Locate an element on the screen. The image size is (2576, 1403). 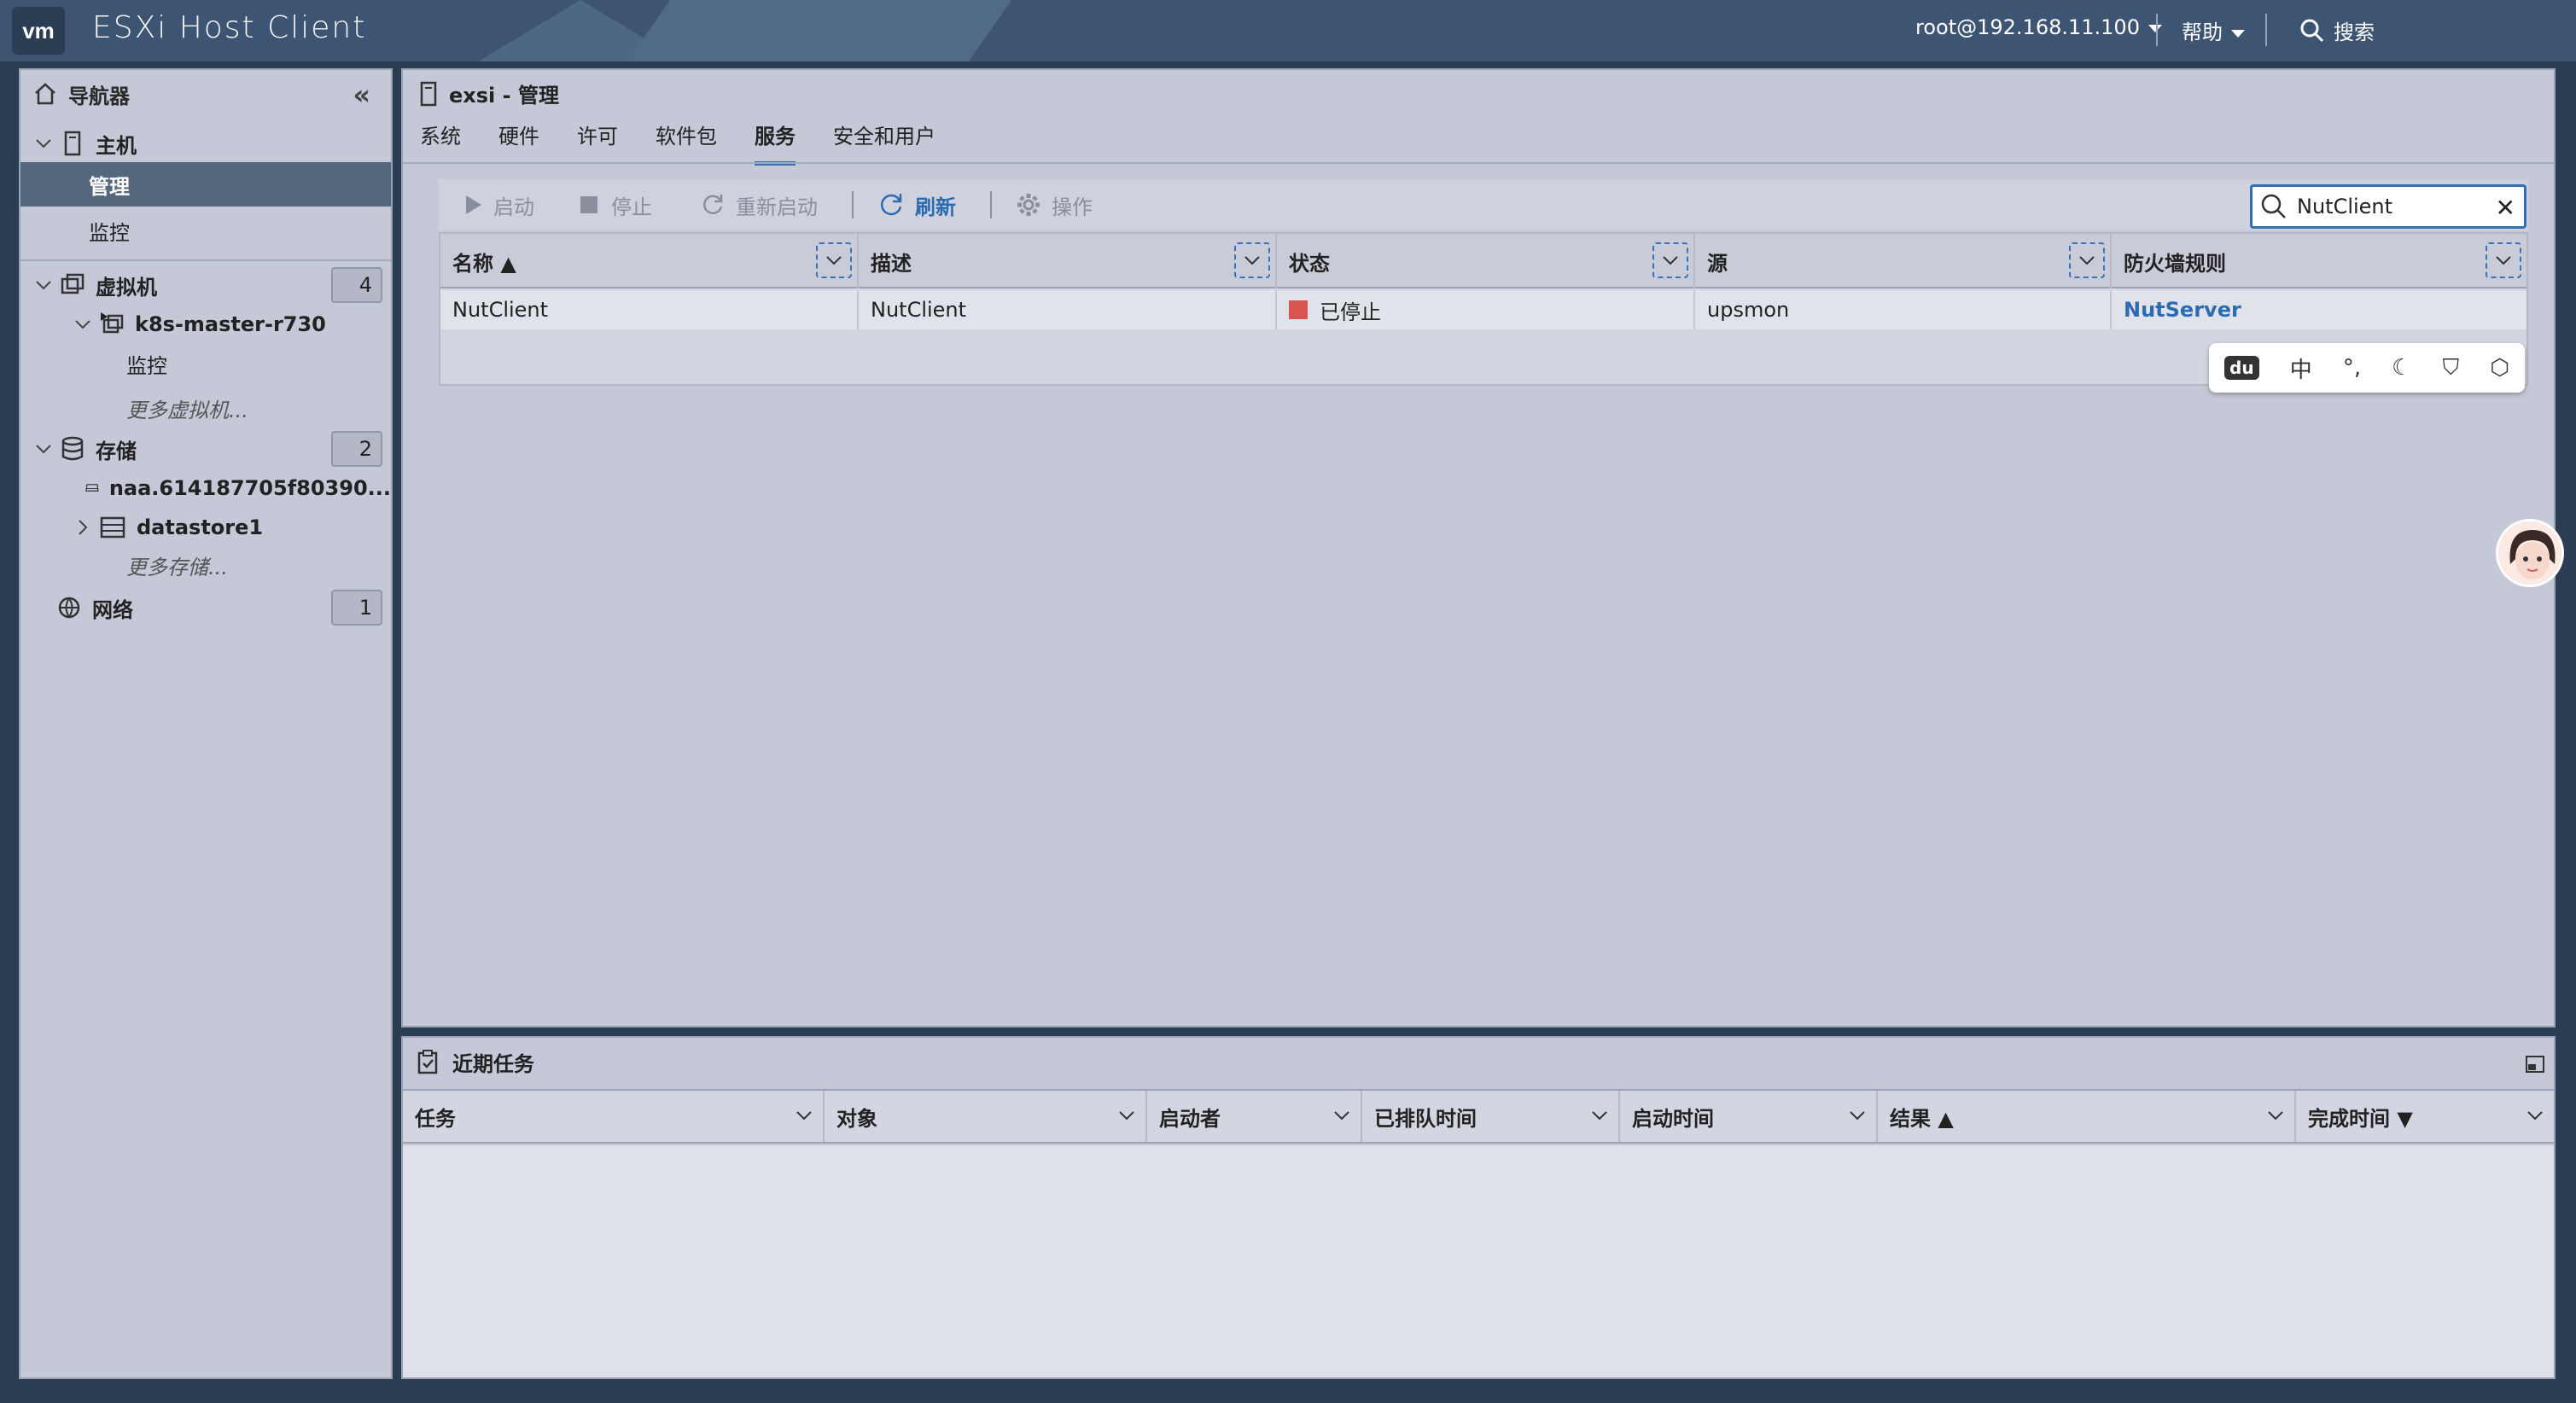
settings-icon: ⬡ is located at coordinates (2499, 368).